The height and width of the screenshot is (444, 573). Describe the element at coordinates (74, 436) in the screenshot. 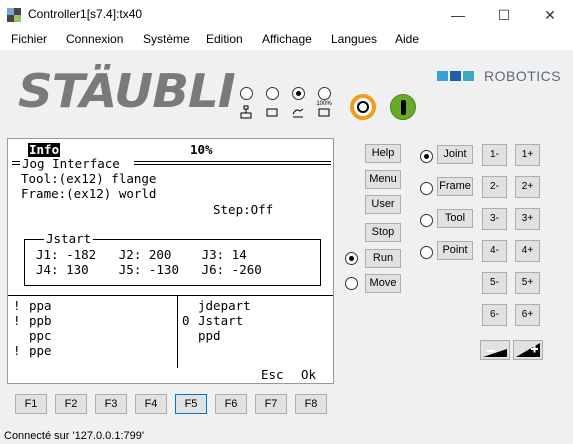

I see `connection-status: Connecté sur '127.0.0.1:799'` at that location.